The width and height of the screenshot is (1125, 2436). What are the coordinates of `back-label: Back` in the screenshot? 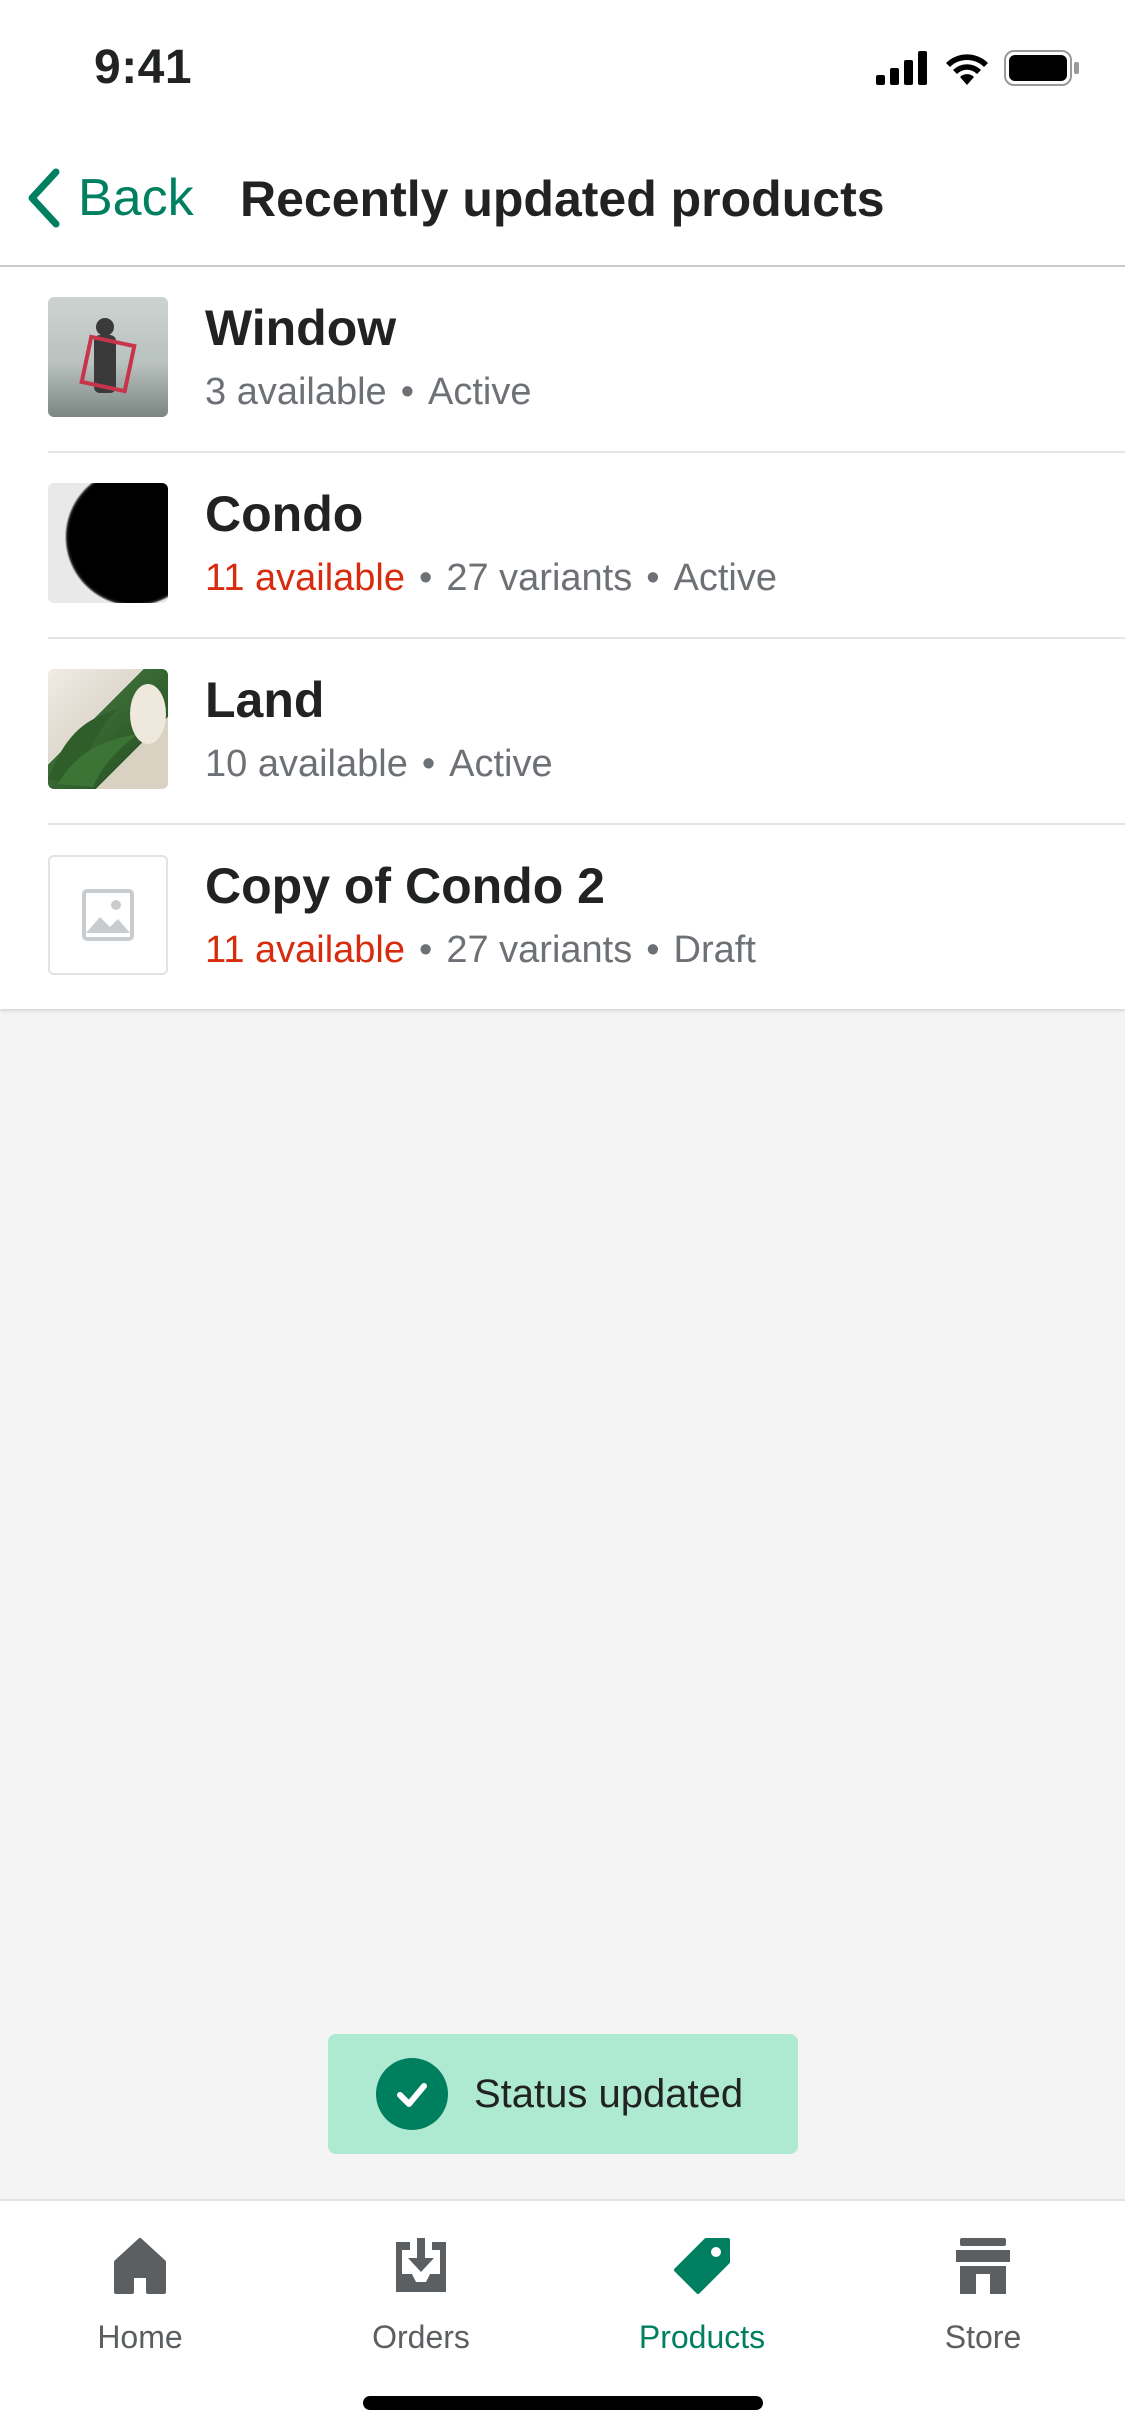 It's located at (136, 198).